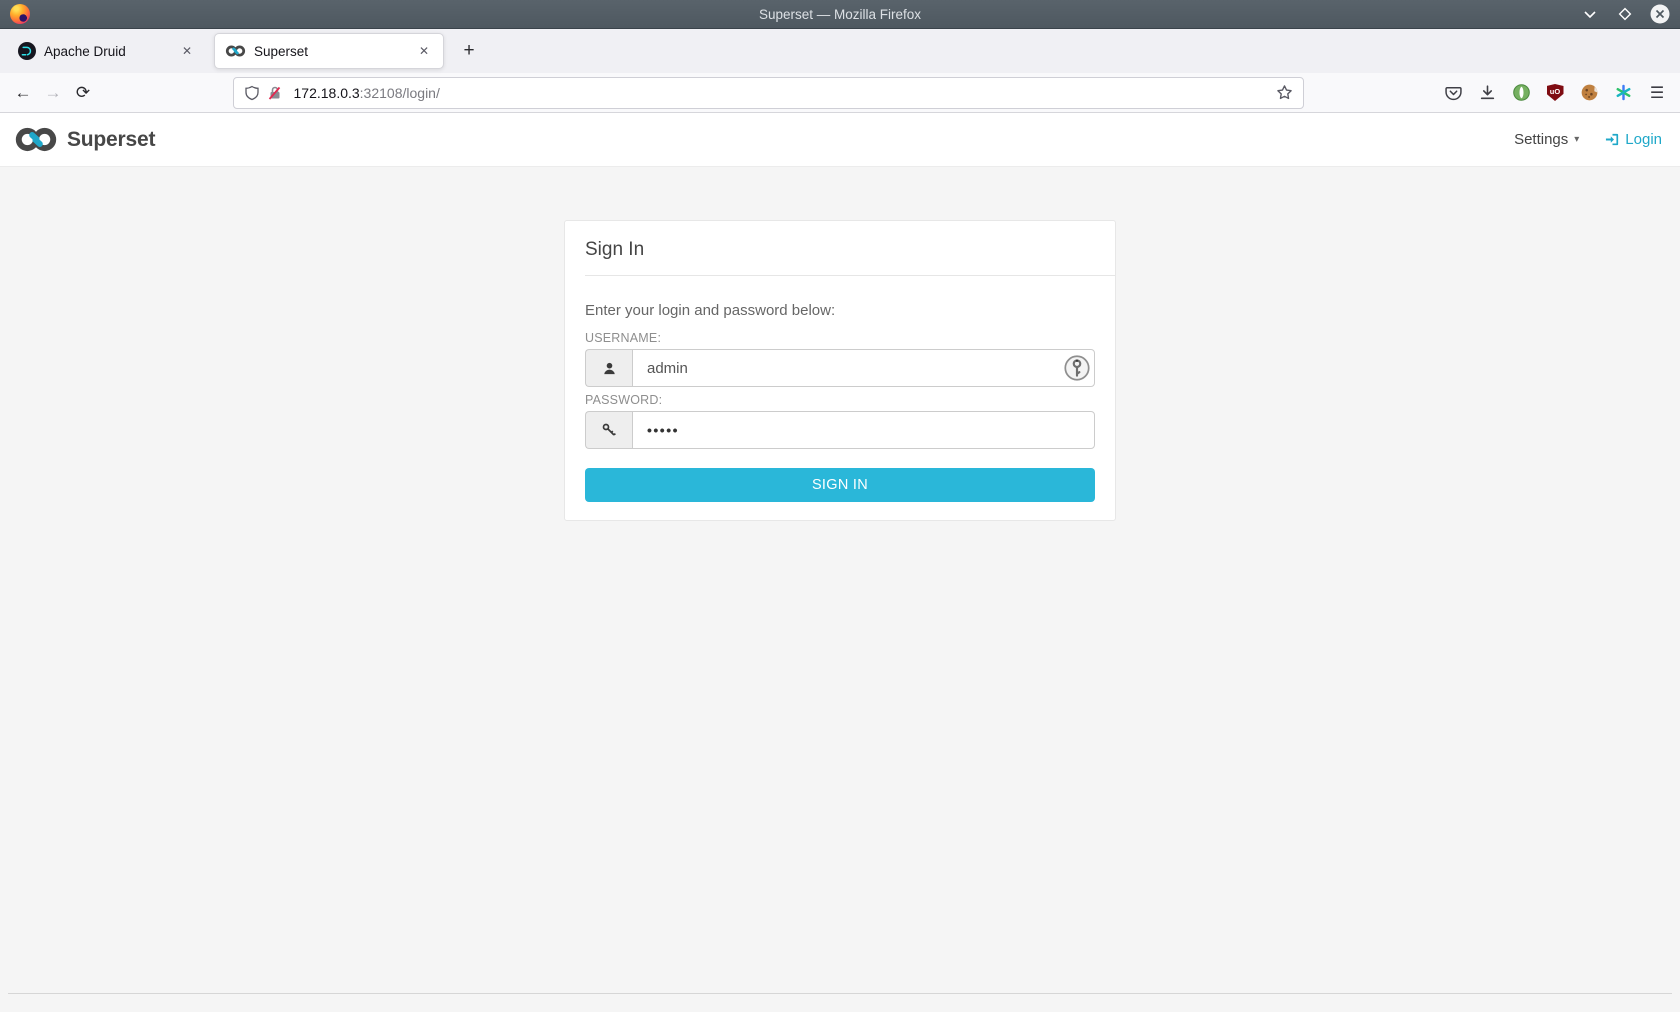 The height and width of the screenshot is (1012, 1680). What do you see at coordinates (85, 51) in the screenshot?
I see `tab-title: Apache Druid` at bounding box center [85, 51].